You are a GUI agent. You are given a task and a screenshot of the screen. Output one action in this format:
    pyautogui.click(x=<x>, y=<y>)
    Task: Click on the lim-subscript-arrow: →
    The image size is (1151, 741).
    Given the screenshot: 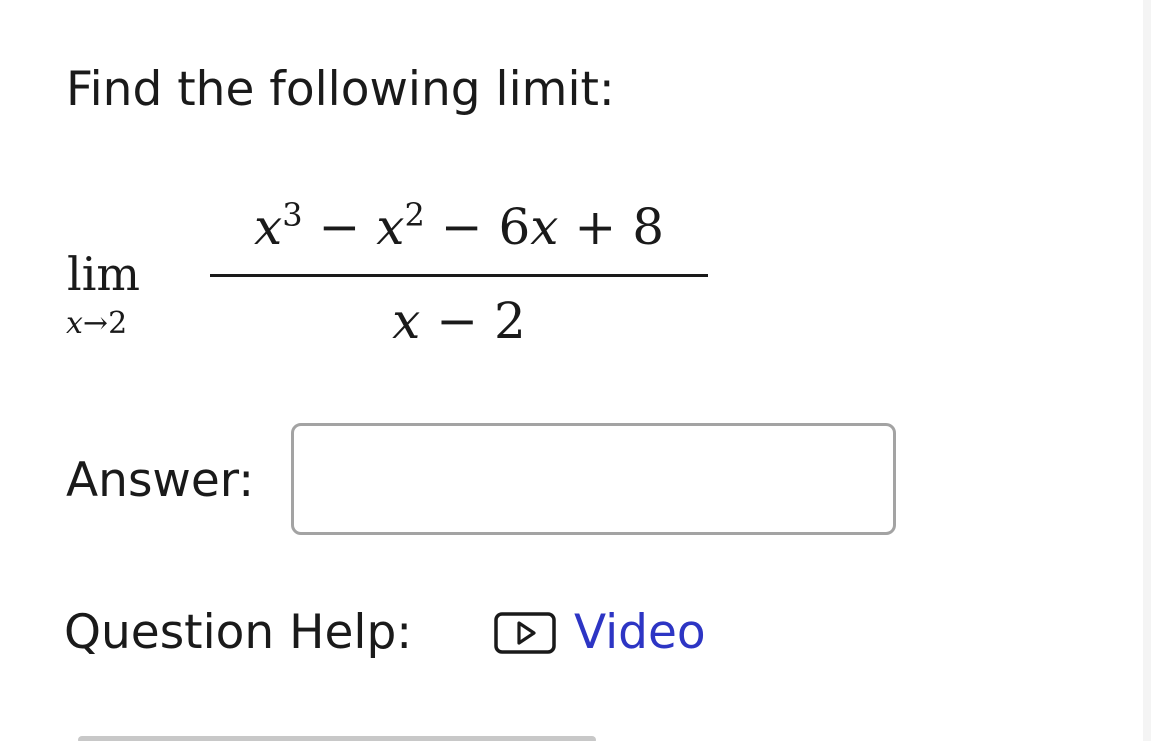 What is the action you would take?
    pyautogui.click(x=95, y=323)
    